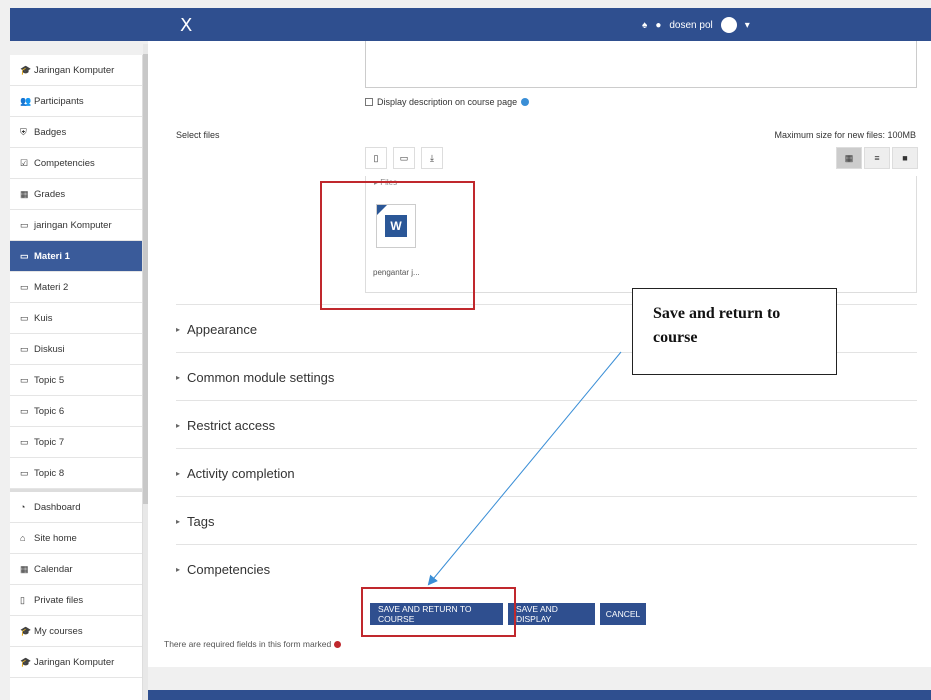 The width and height of the screenshot is (931, 700). I want to click on callout-box: Save and return to course, so click(734, 331).